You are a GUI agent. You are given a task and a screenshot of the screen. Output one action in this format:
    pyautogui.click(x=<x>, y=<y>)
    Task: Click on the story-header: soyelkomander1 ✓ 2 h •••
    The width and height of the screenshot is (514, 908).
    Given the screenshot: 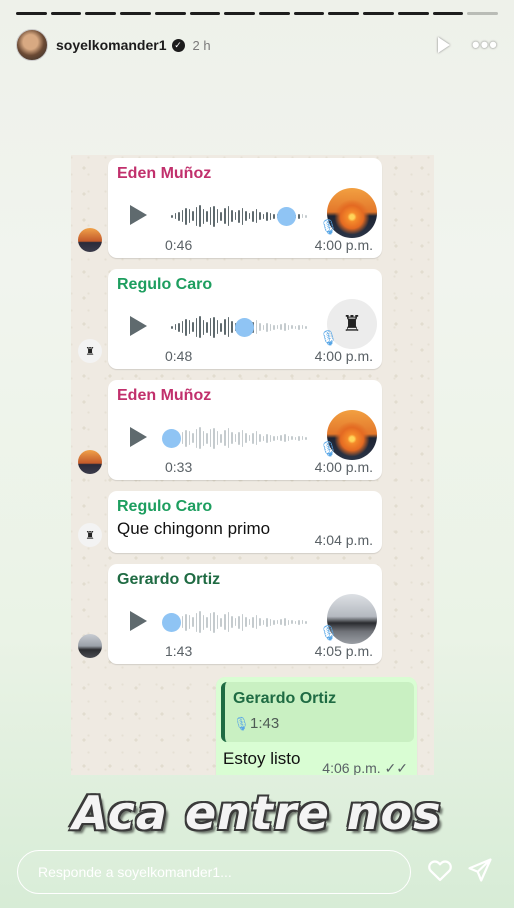 What is the action you would take?
    pyautogui.click(x=257, y=45)
    